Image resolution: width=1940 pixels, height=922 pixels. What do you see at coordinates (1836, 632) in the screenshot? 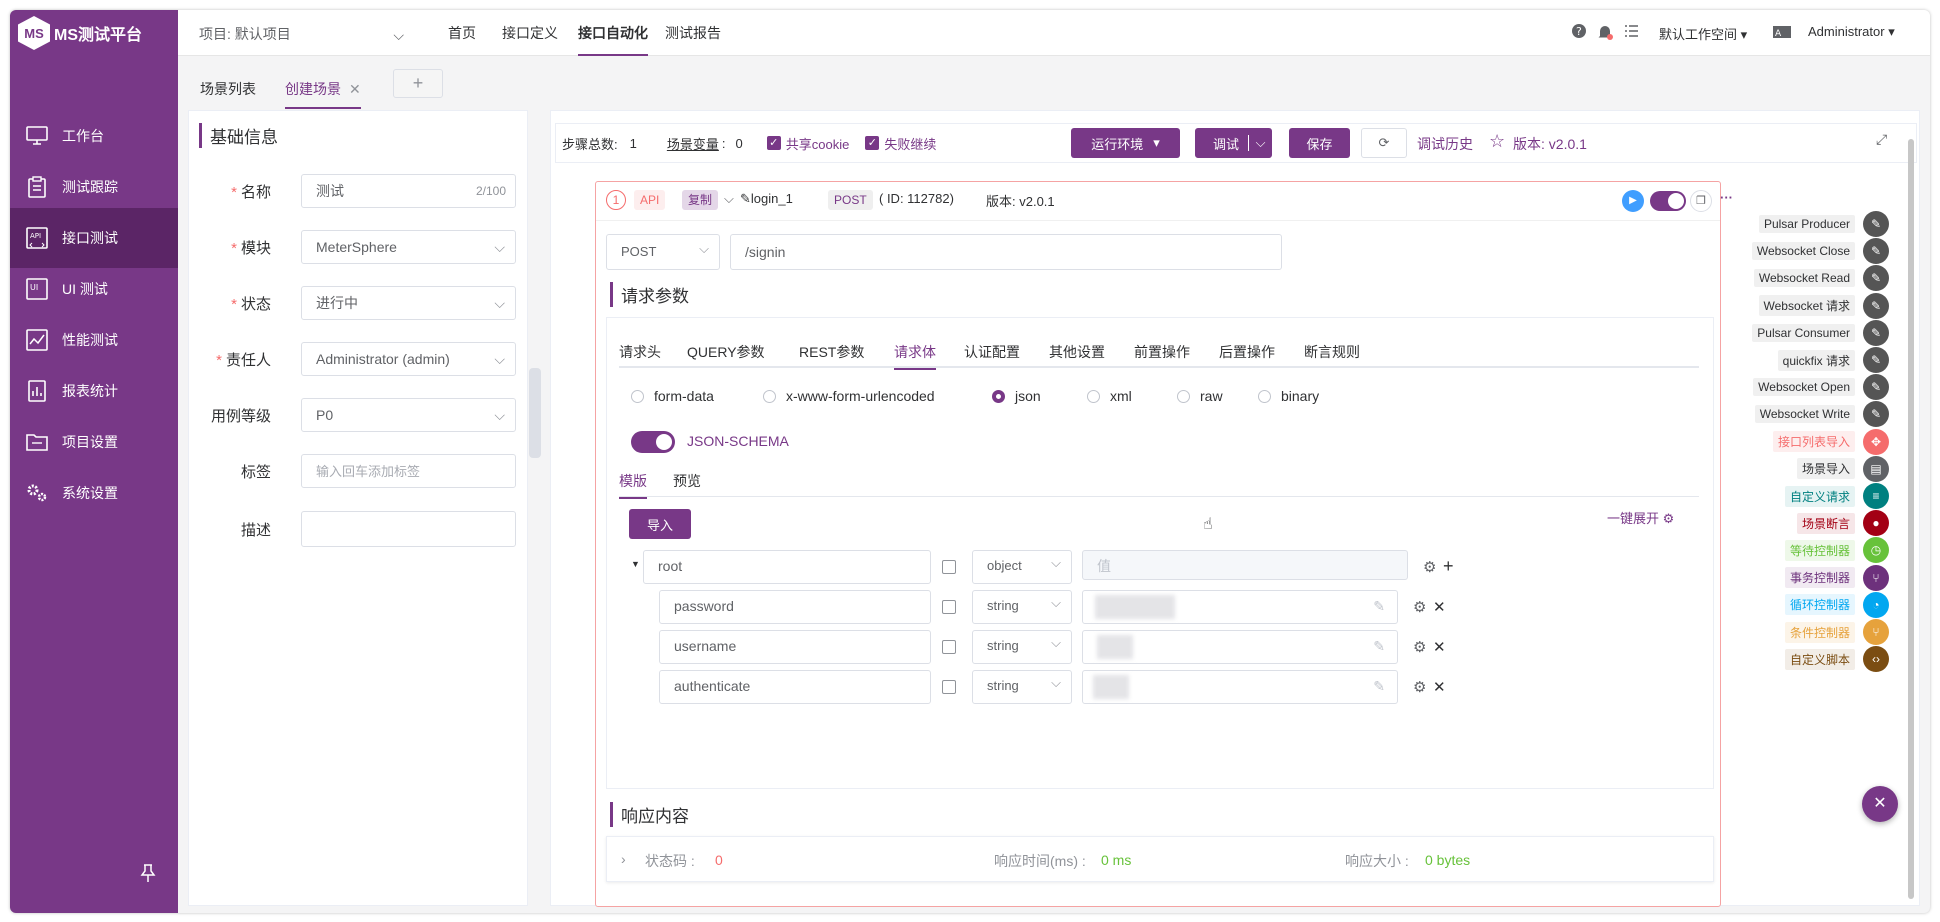
I see `palette-item: 条件控制器 ⑂` at bounding box center [1836, 632].